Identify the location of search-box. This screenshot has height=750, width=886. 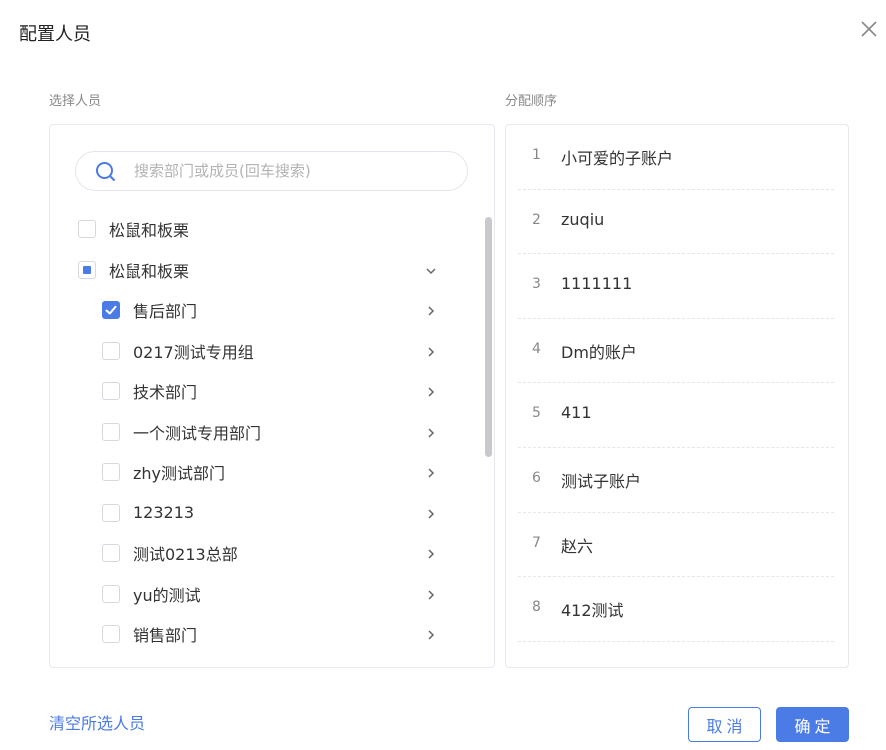
(271, 171).